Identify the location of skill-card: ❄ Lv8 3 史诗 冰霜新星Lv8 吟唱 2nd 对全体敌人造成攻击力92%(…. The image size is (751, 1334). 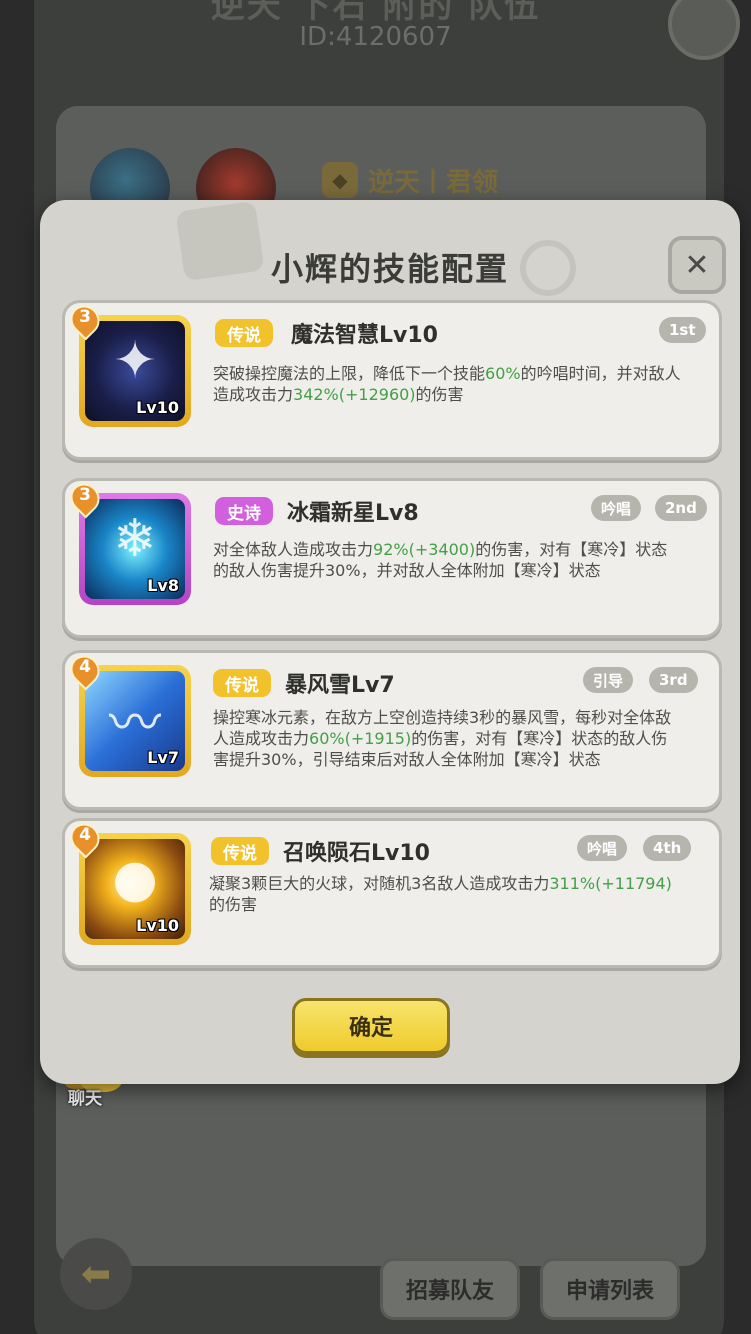
(392, 557).